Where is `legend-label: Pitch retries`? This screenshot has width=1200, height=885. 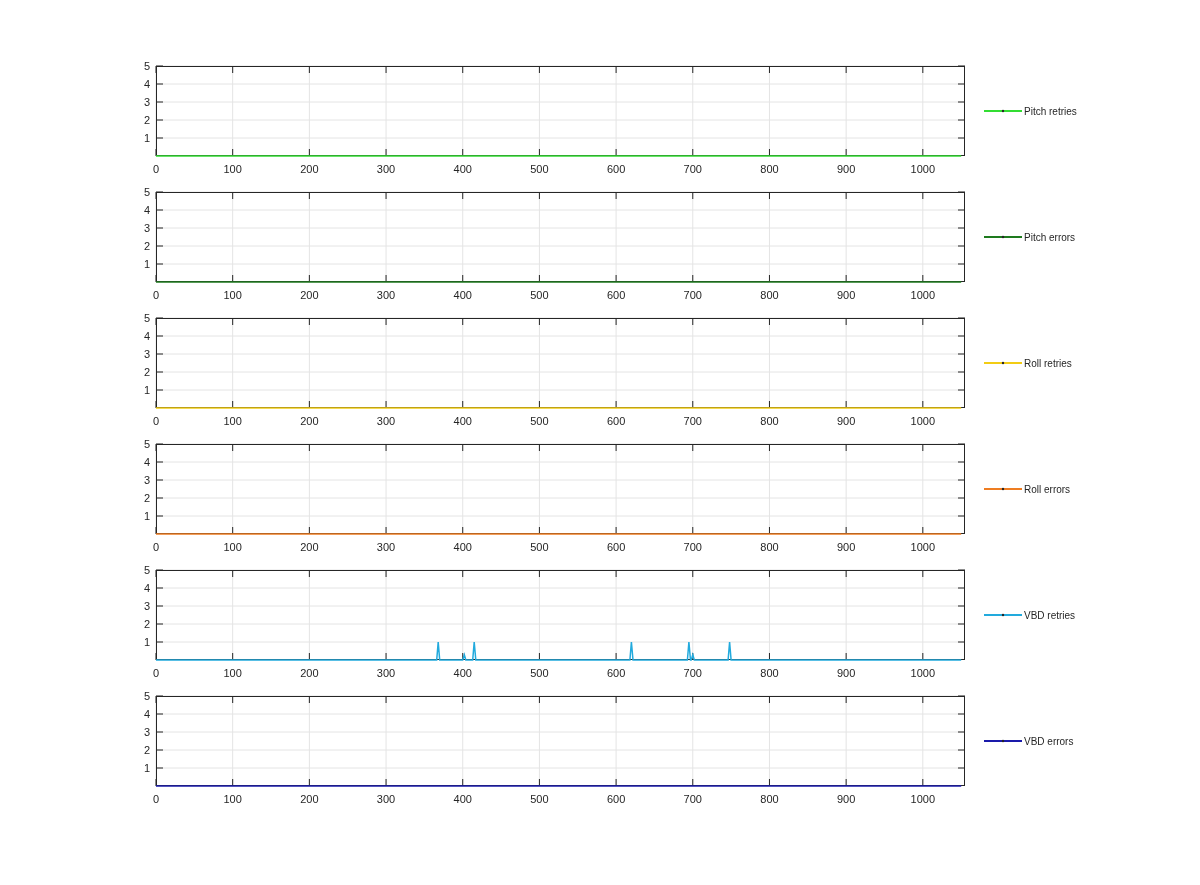 legend-label: Pitch retries is located at coordinates (1050, 111).